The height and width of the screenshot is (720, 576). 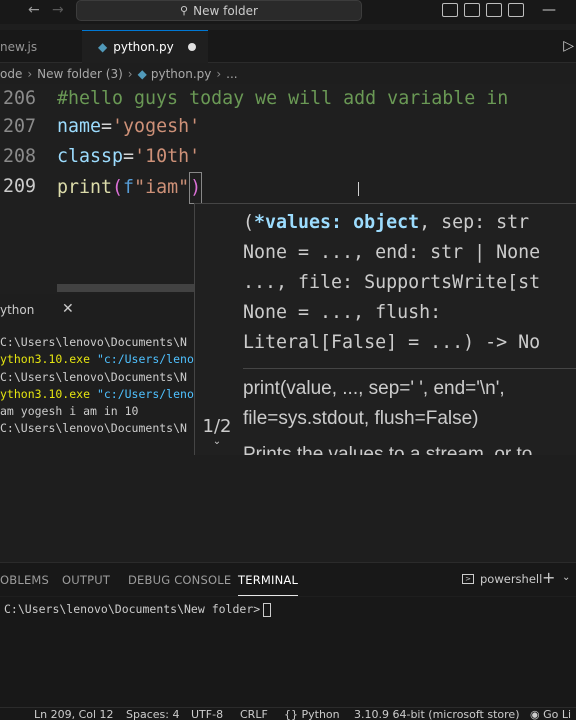 What do you see at coordinates (483, 10) in the screenshot?
I see `layout-controls` at bounding box center [483, 10].